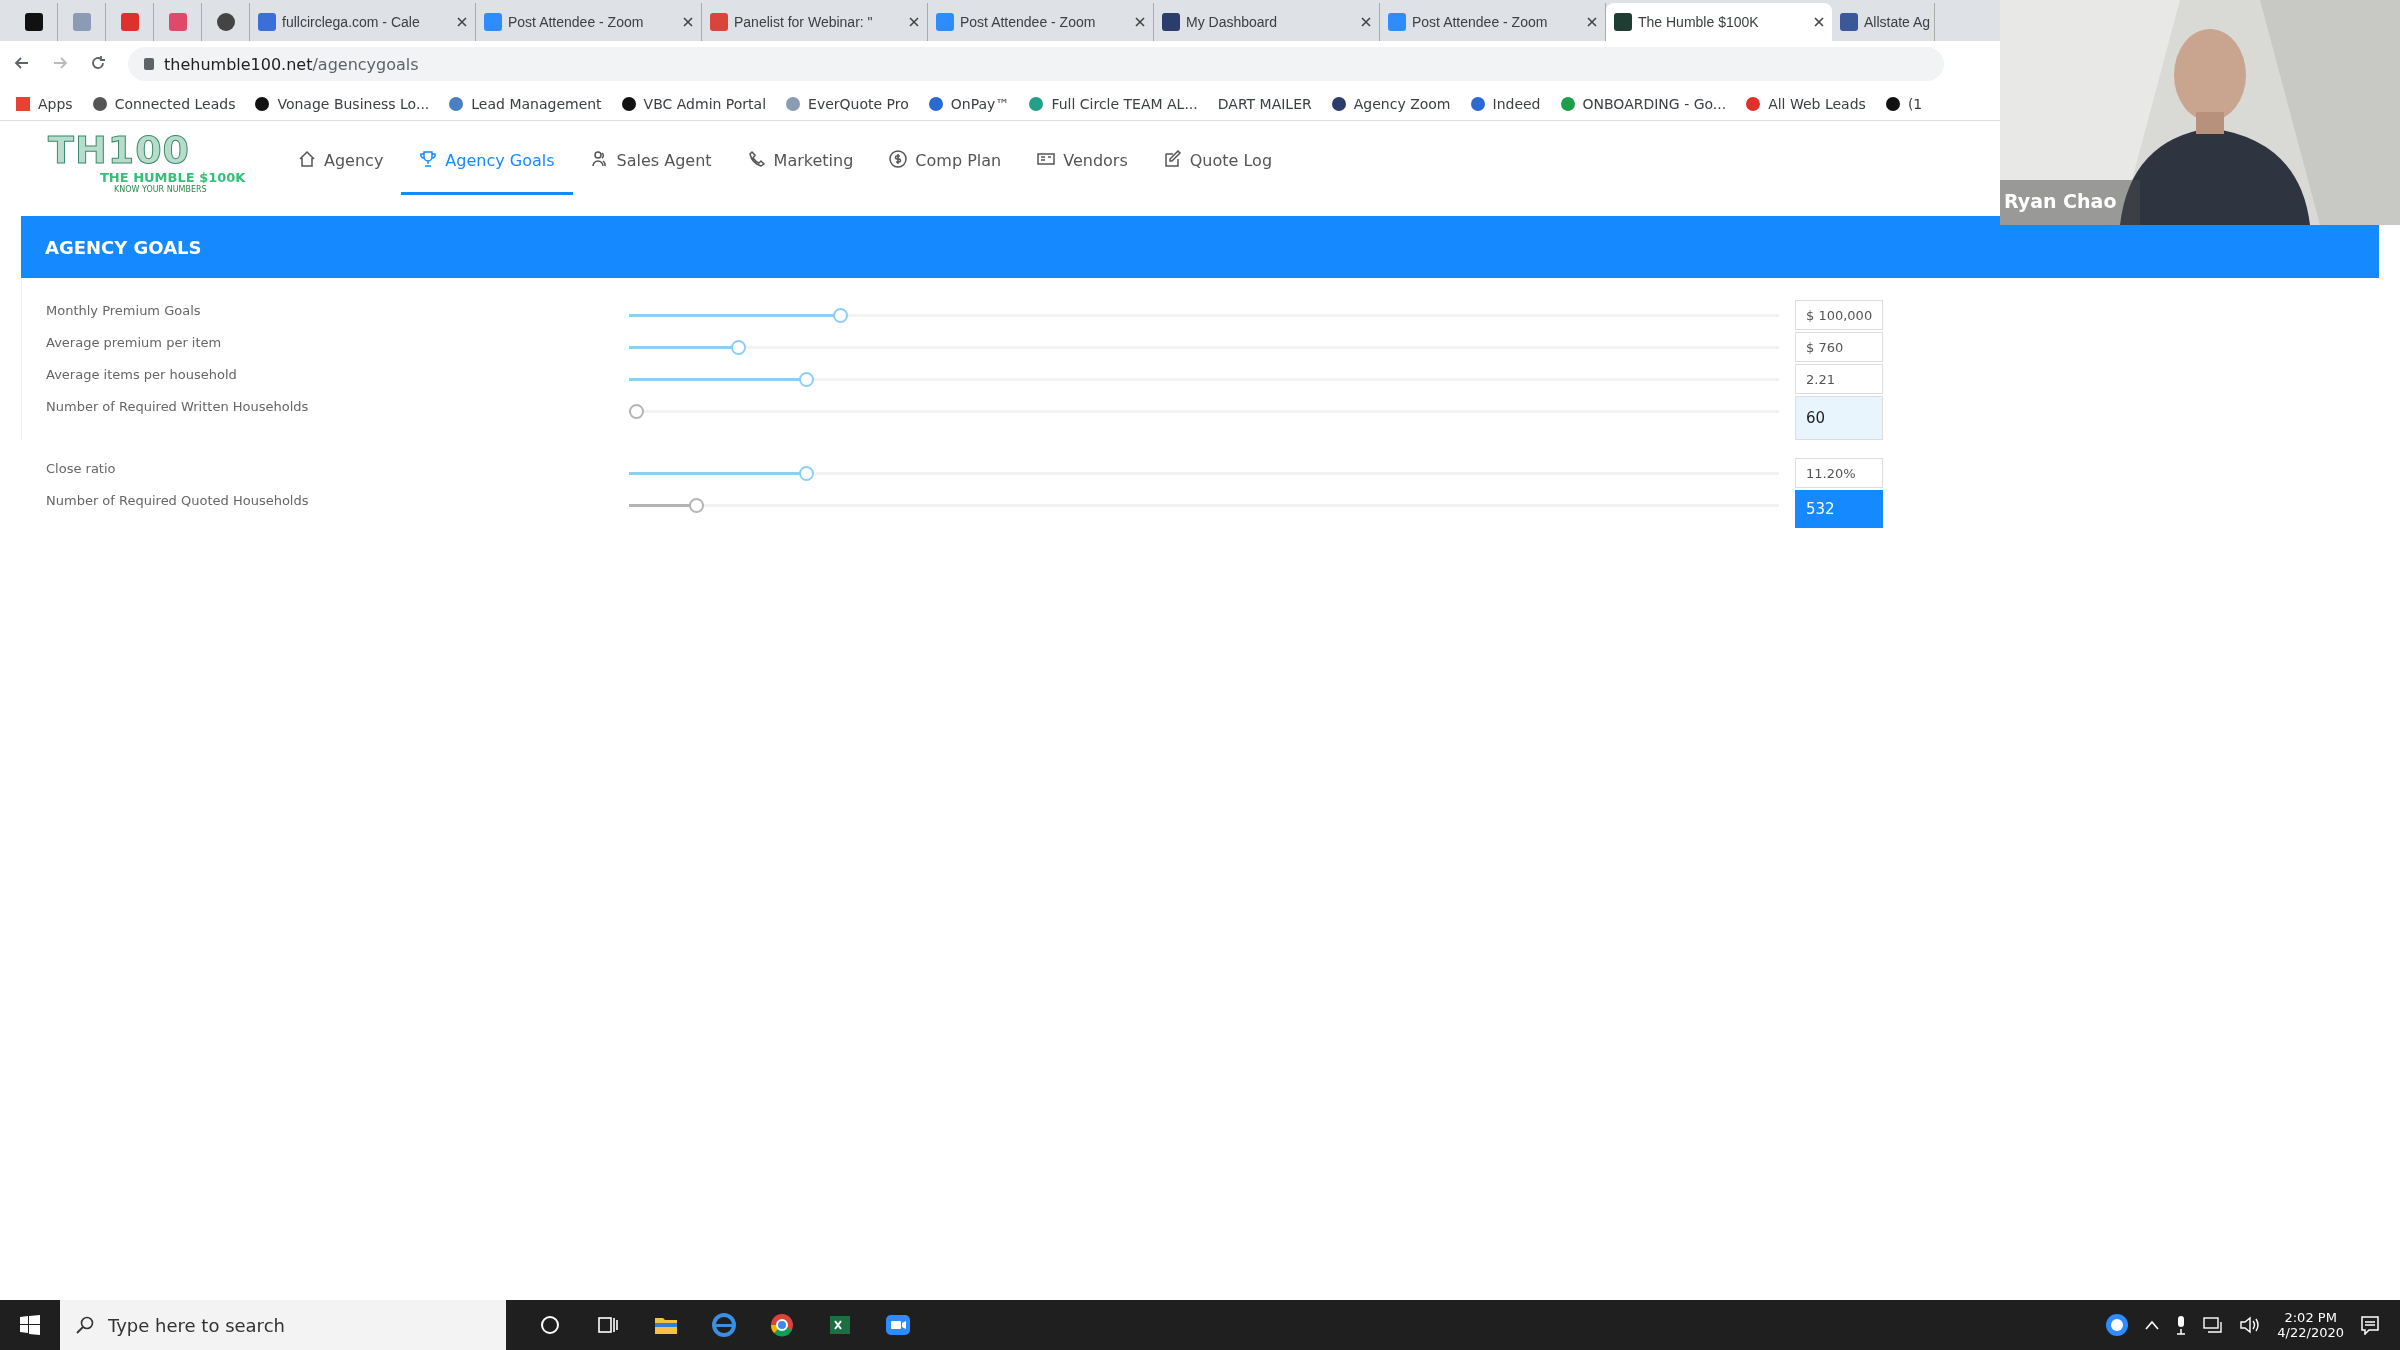 This screenshot has height=1350, width=2400. I want to click on browser-tab: The Humble $100K, so click(1719, 22).